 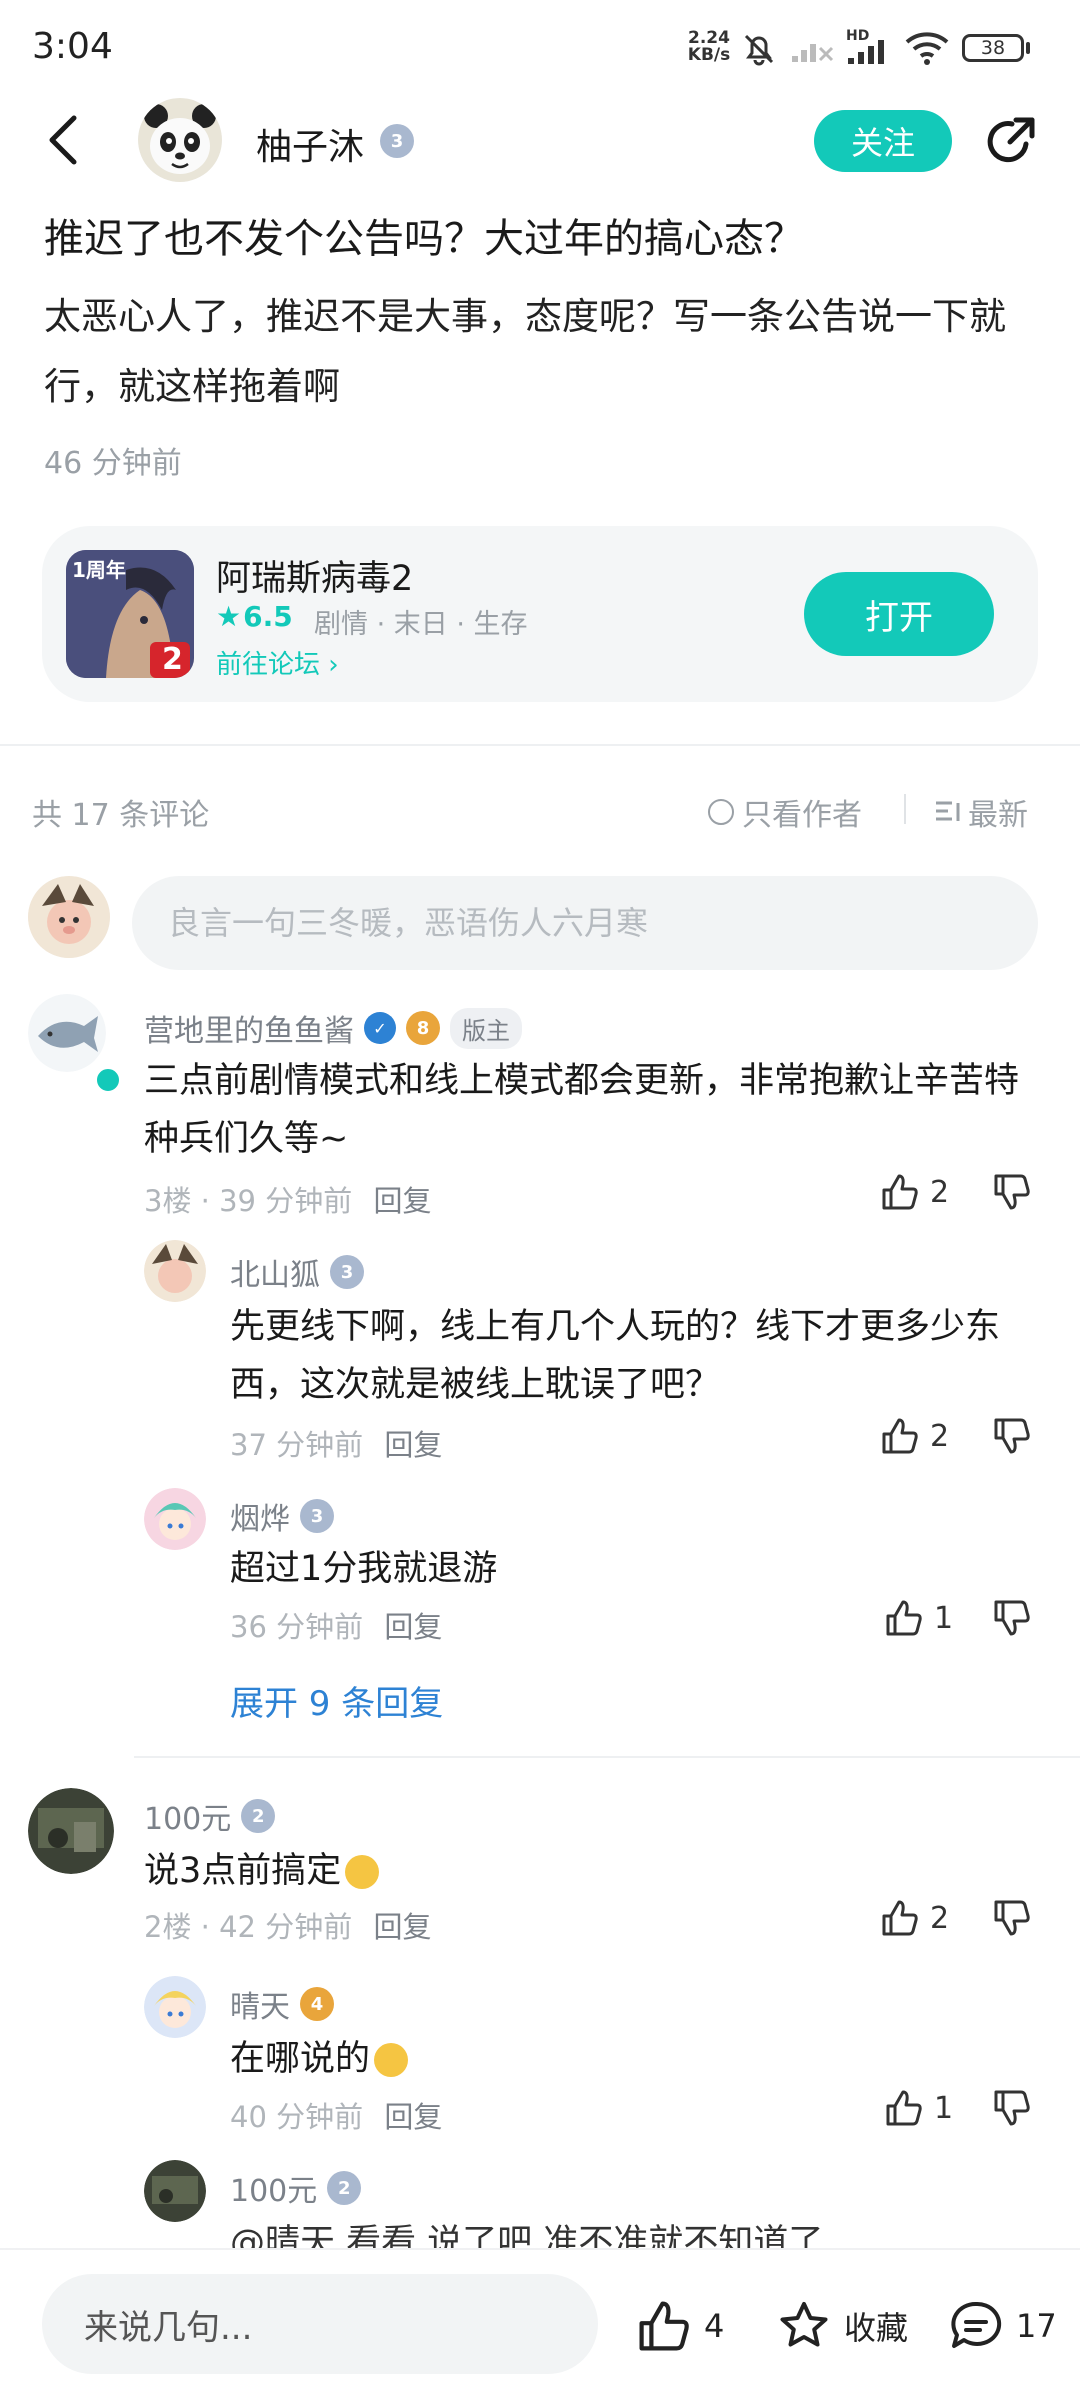 What do you see at coordinates (804, 2326) in the screenshot?
I see `star-outline-icon` at bounding box center [804, 2326].